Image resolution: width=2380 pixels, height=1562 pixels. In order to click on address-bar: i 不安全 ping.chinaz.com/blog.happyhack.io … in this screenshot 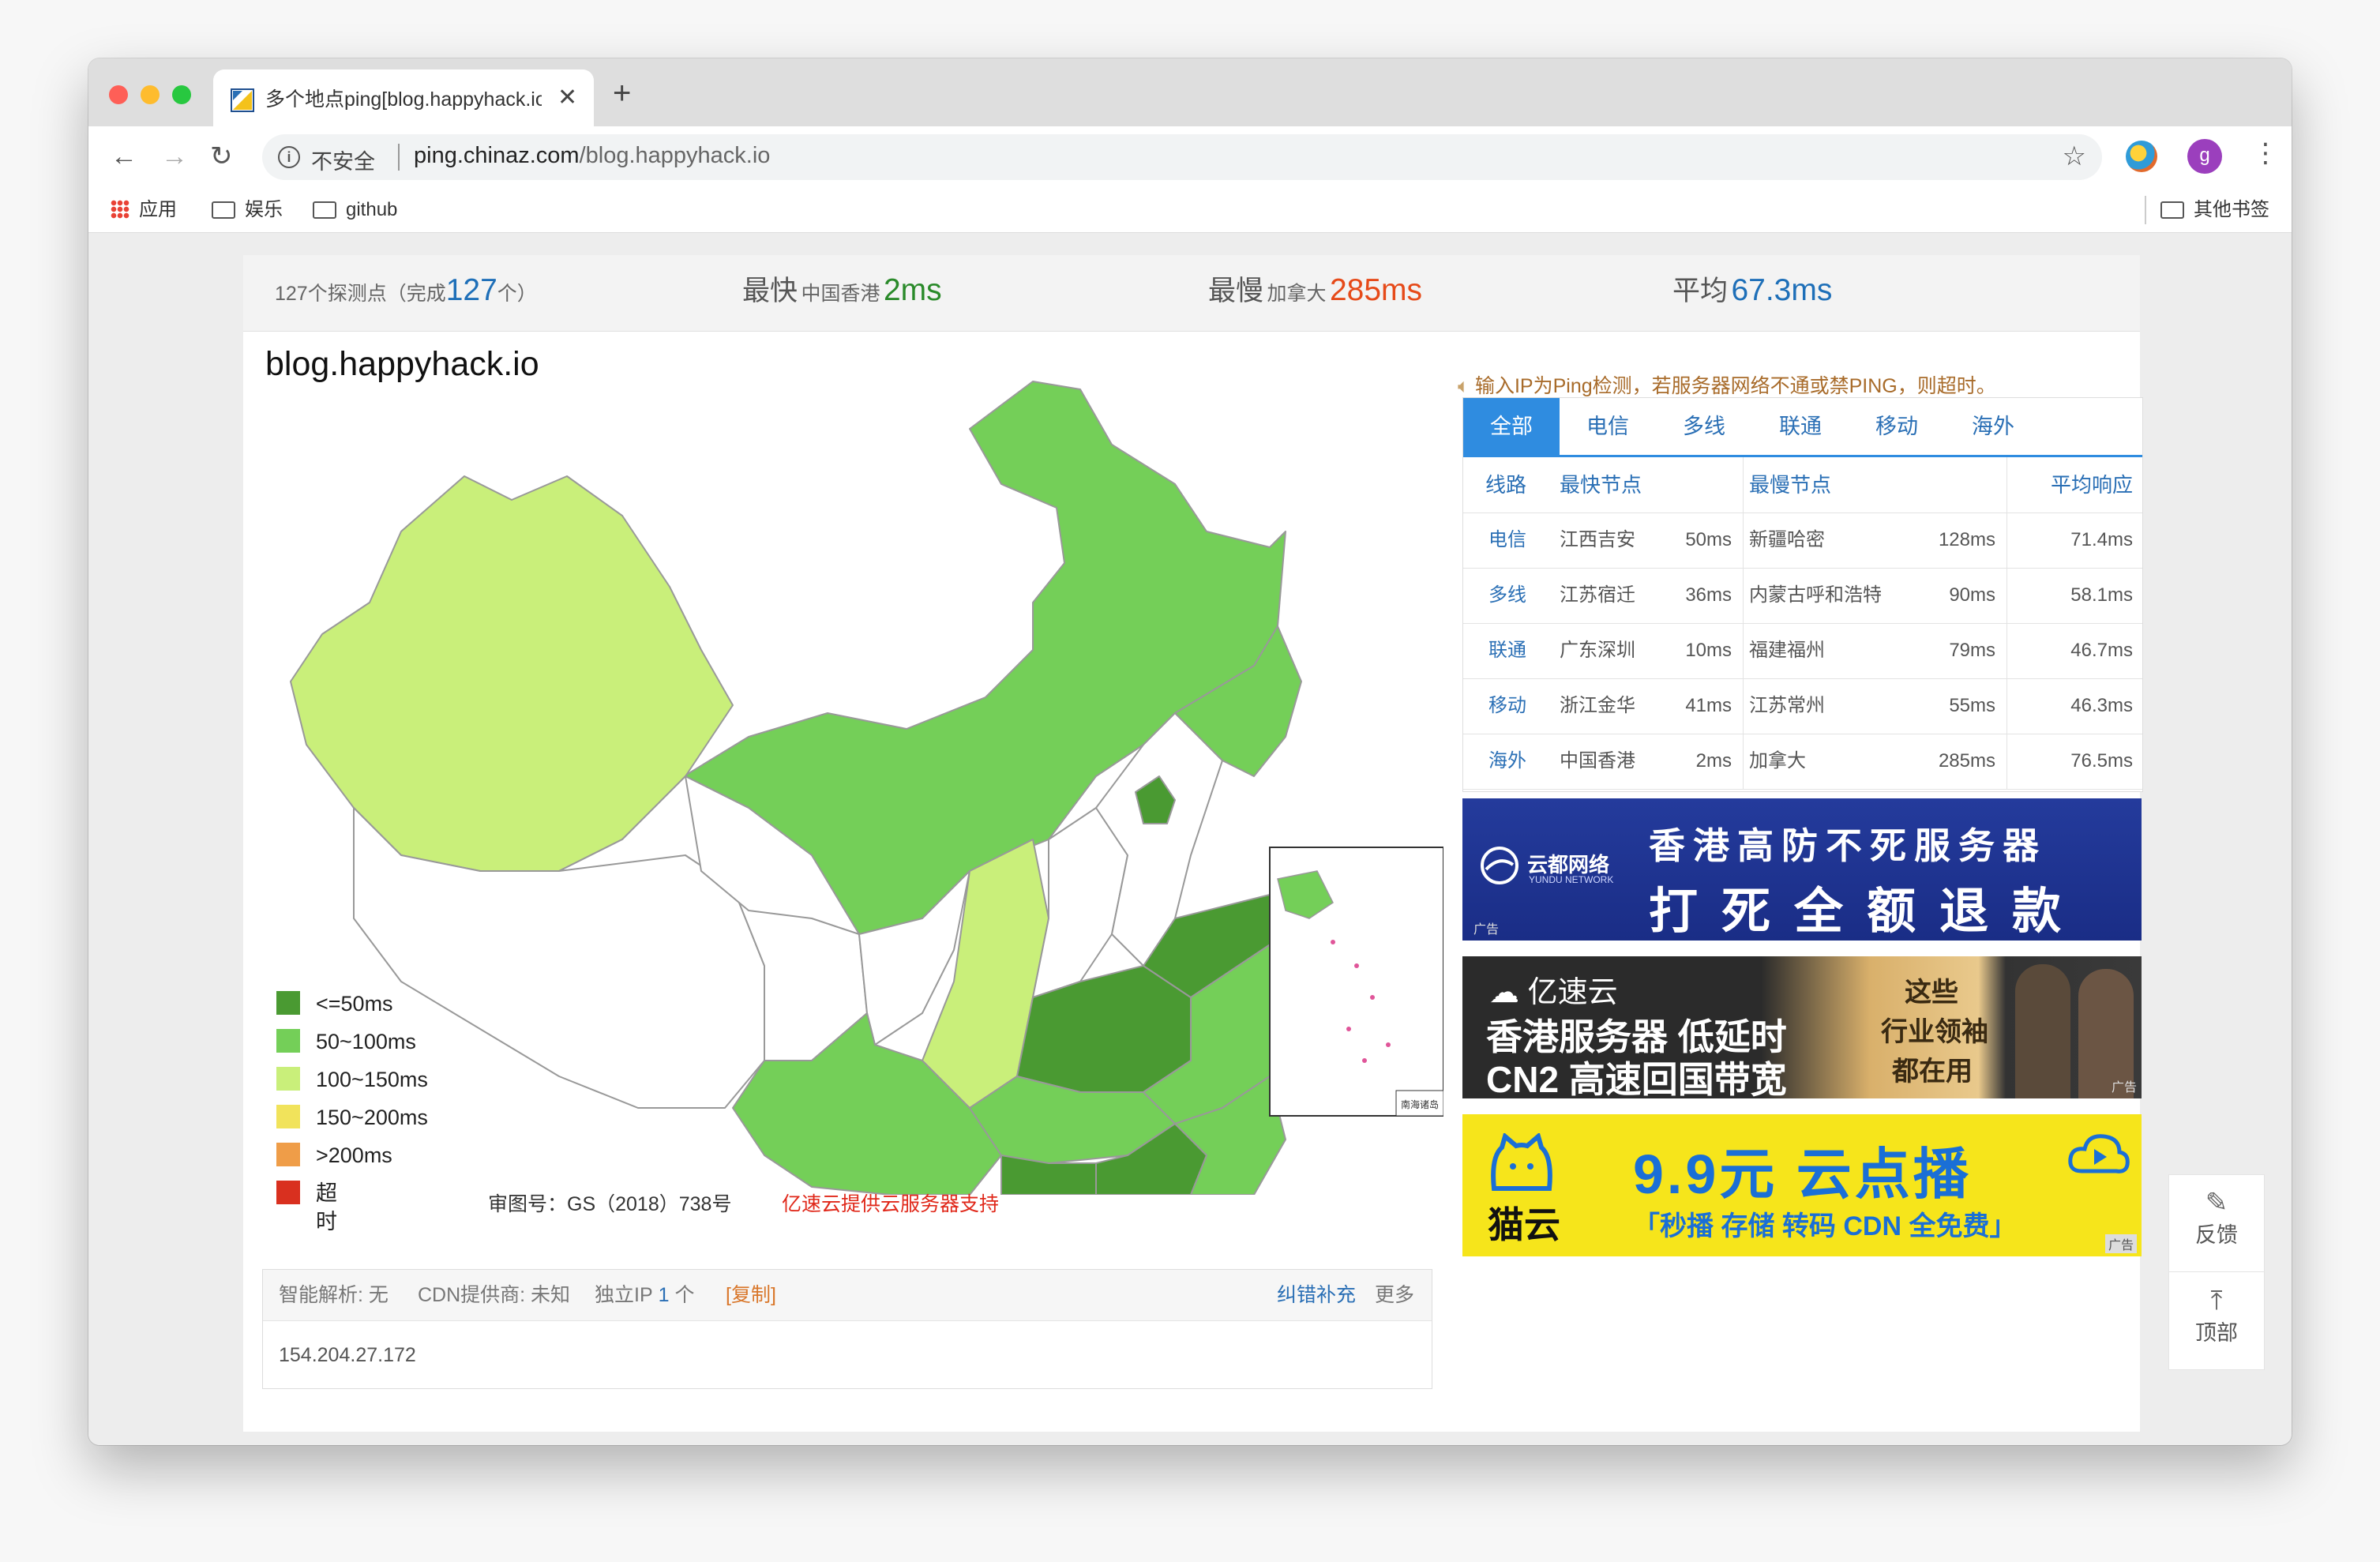, I will do `click(1182, 157)`.